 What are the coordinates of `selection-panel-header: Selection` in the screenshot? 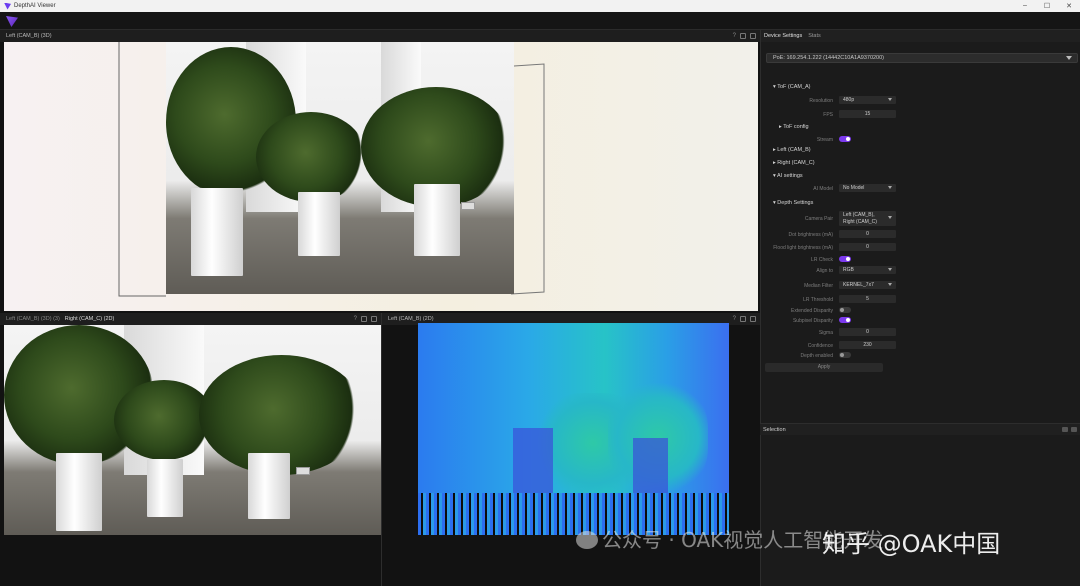 It's located at (920, 429).